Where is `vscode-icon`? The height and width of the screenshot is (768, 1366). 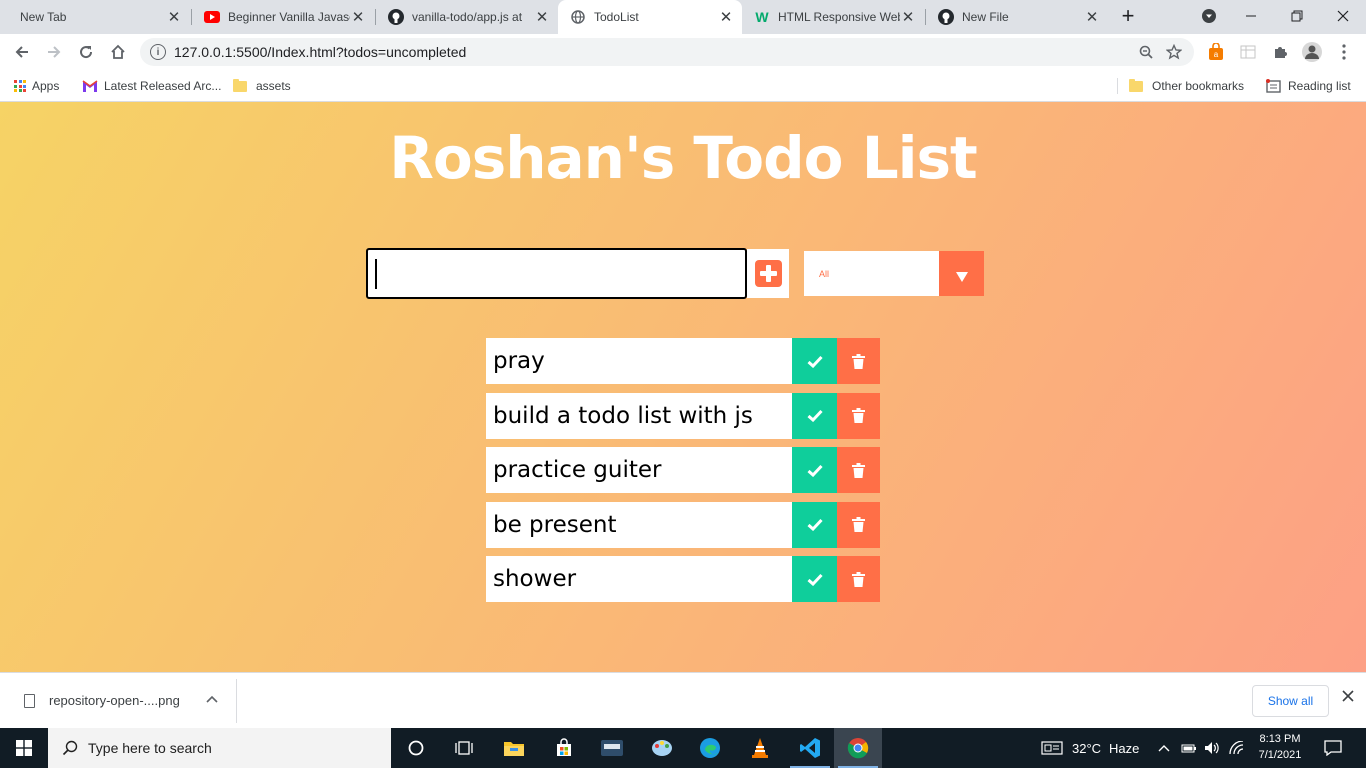
vscode-icon is located at coordinates (810, 748).